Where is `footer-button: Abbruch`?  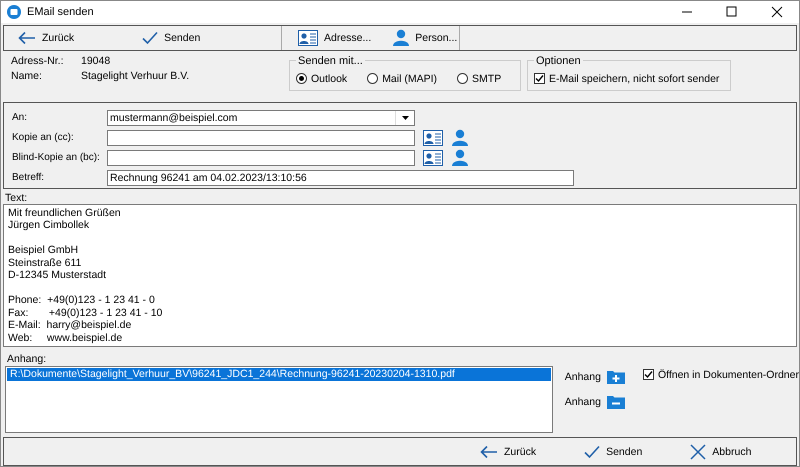
footer-button: Abbruch is located at coordinates (721, 452).